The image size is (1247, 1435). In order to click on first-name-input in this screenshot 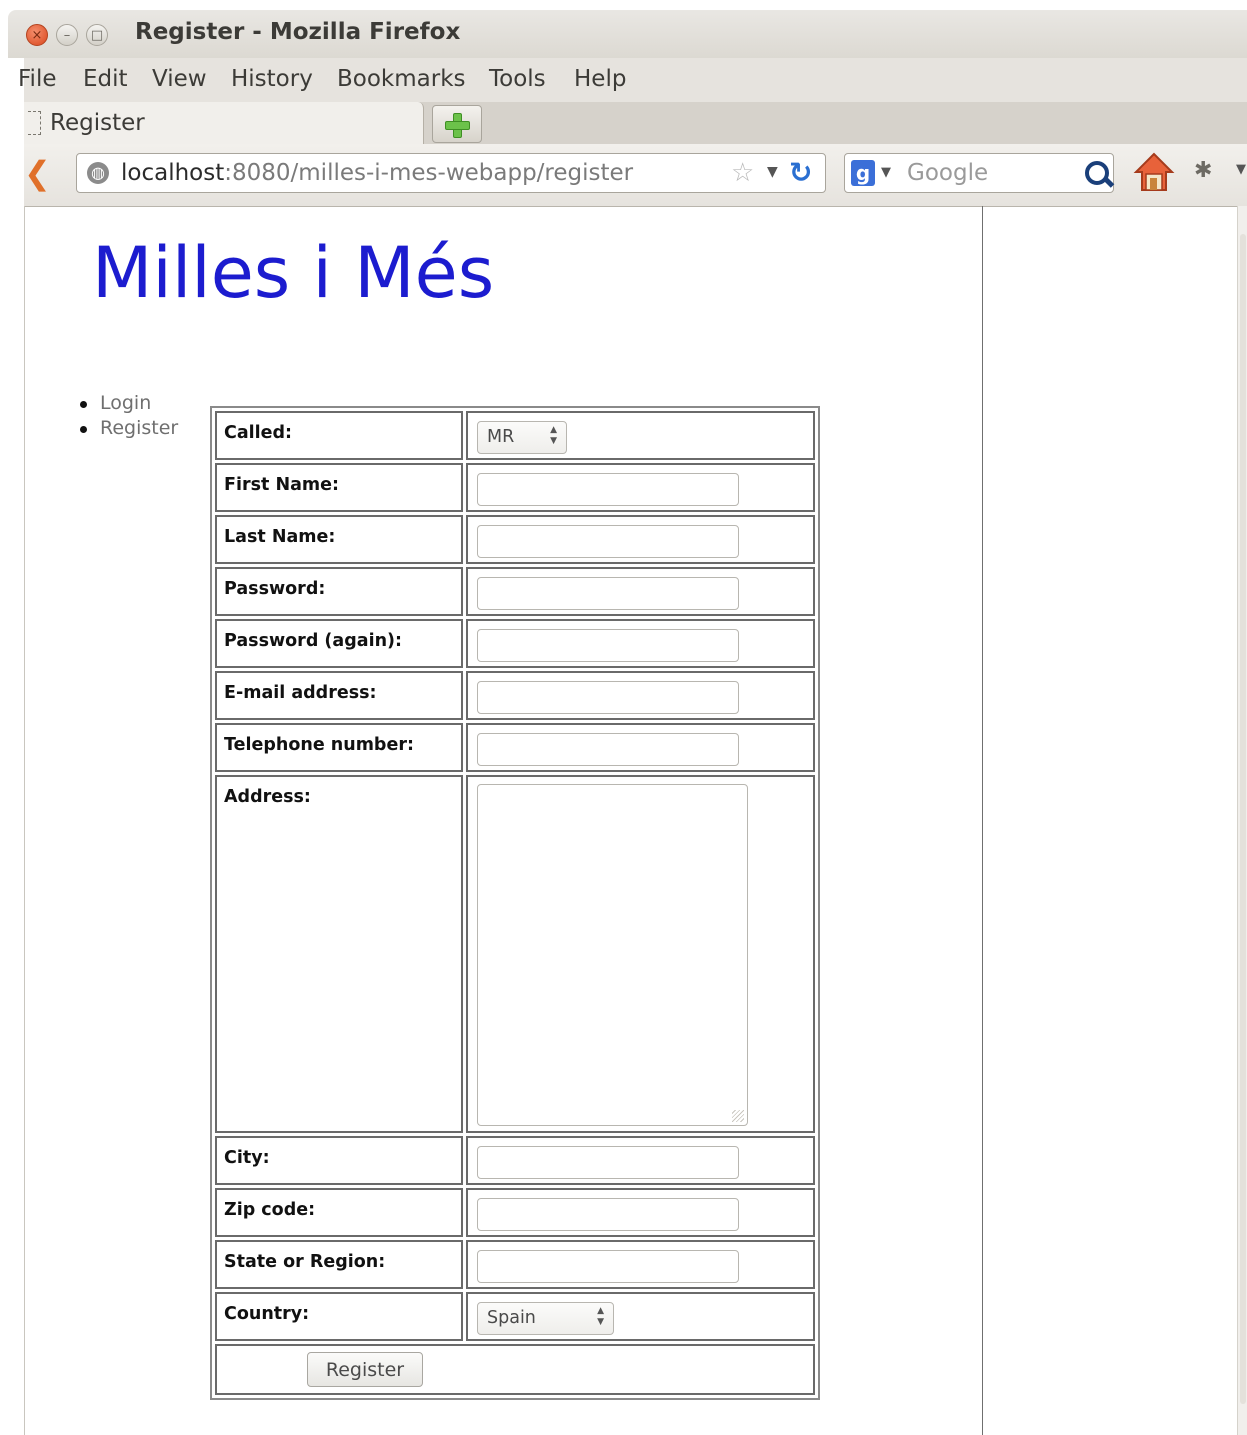, I will do `click(608, 489)`.